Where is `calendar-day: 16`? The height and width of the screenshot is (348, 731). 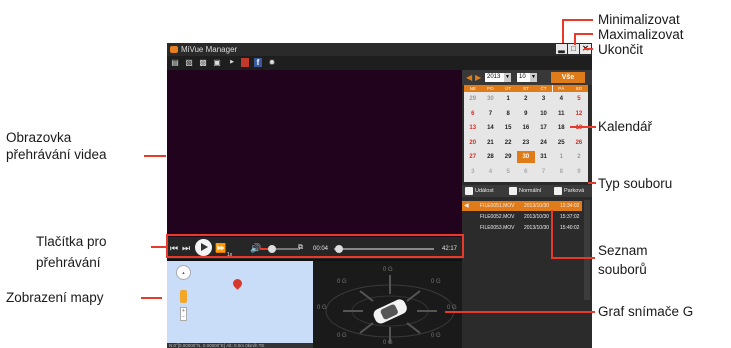
calendar-day: 16 is located at coordinates (526, 128).